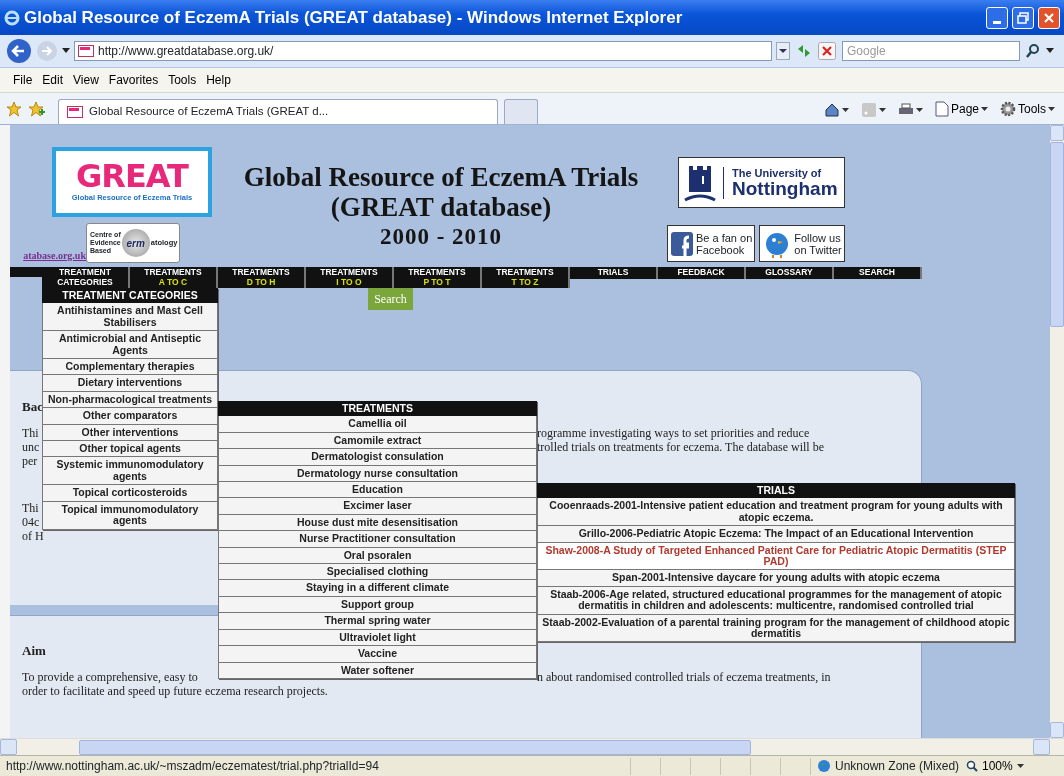 The height and width of the screenshot is (776, 1064). Describe the element at coordinates (673, 433) in the screenshot. I see `body-text: rogramme investigating ways to set priorities and reduce` at that location.